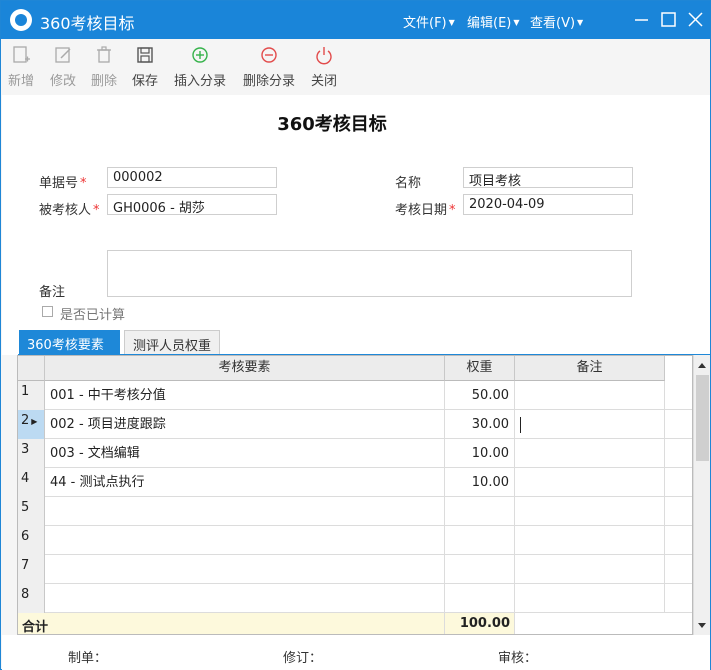  I want to click on save-disk-icon, so click(145, 55).